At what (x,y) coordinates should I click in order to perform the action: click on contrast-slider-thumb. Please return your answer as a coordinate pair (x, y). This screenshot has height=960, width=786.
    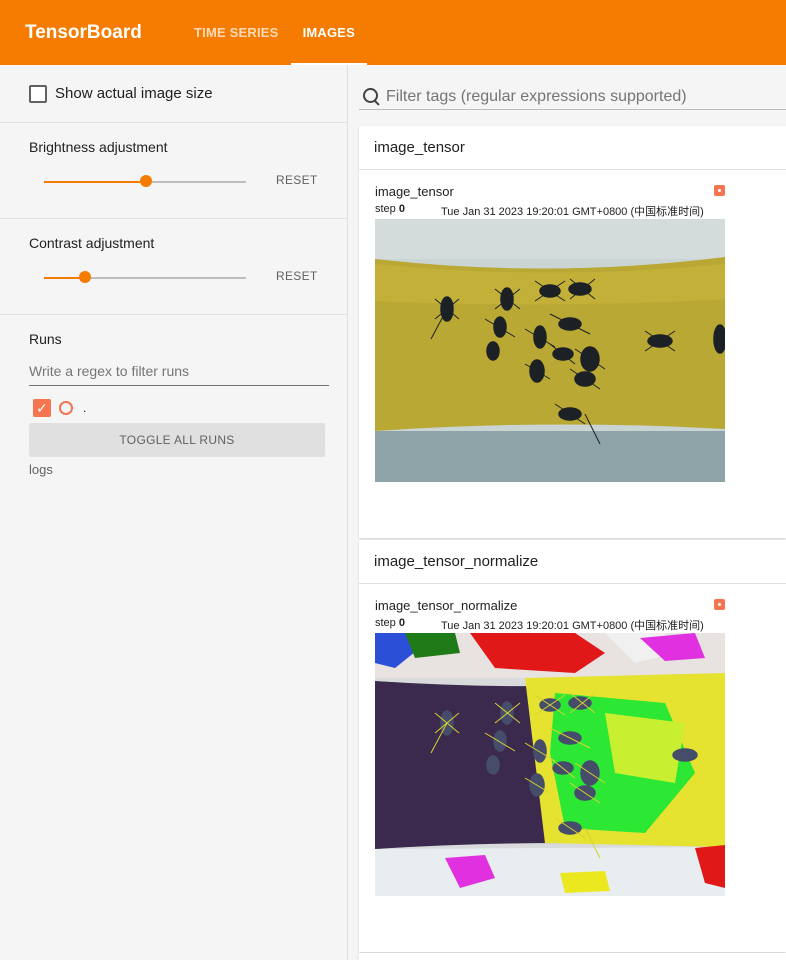
    Looking at the image, I should click on (85, 277).